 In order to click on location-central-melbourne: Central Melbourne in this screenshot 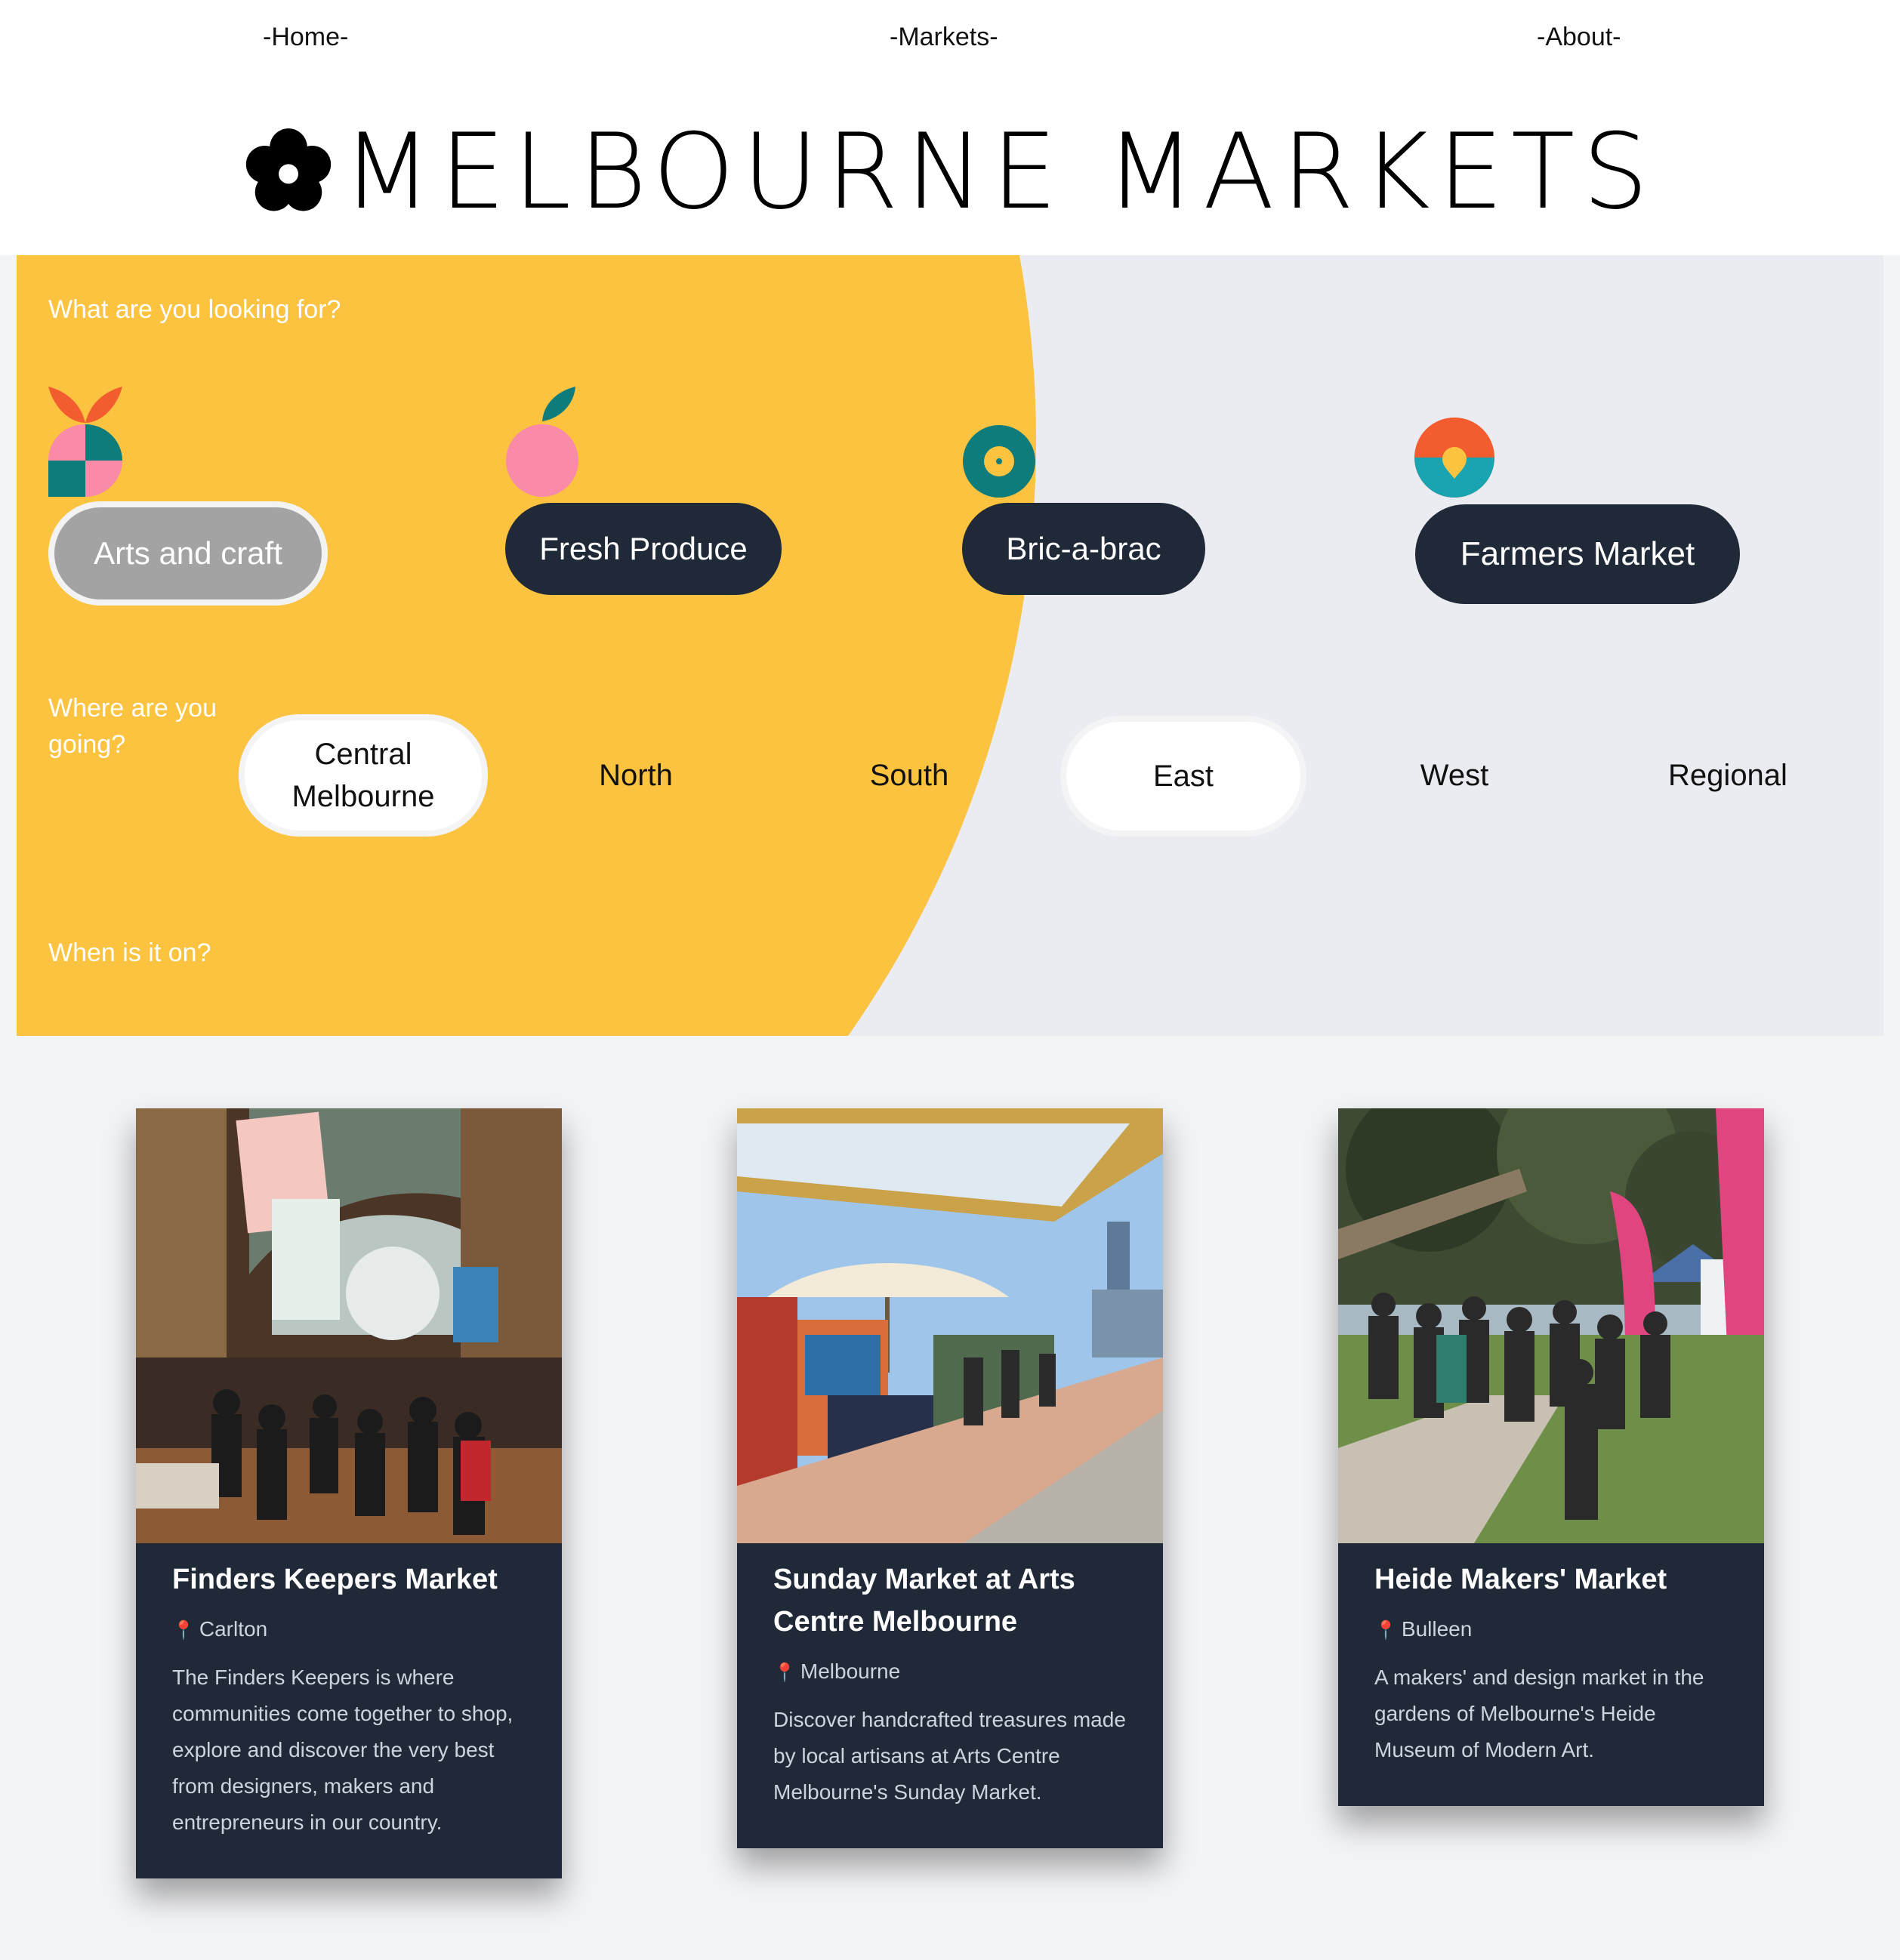, I will do `click(363, 775)`.